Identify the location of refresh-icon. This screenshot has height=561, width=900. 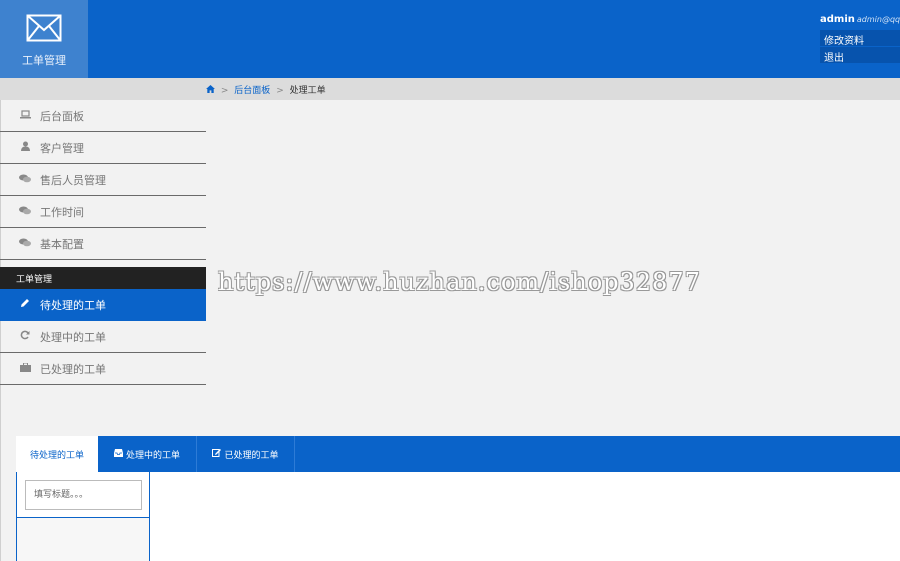
(25, 336).